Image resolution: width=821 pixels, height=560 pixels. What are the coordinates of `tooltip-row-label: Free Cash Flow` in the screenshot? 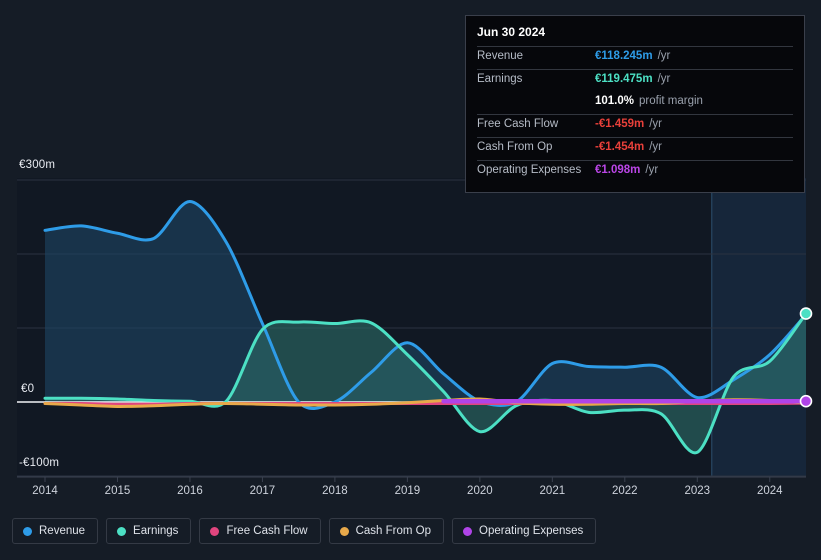 It's located at (518, 124).